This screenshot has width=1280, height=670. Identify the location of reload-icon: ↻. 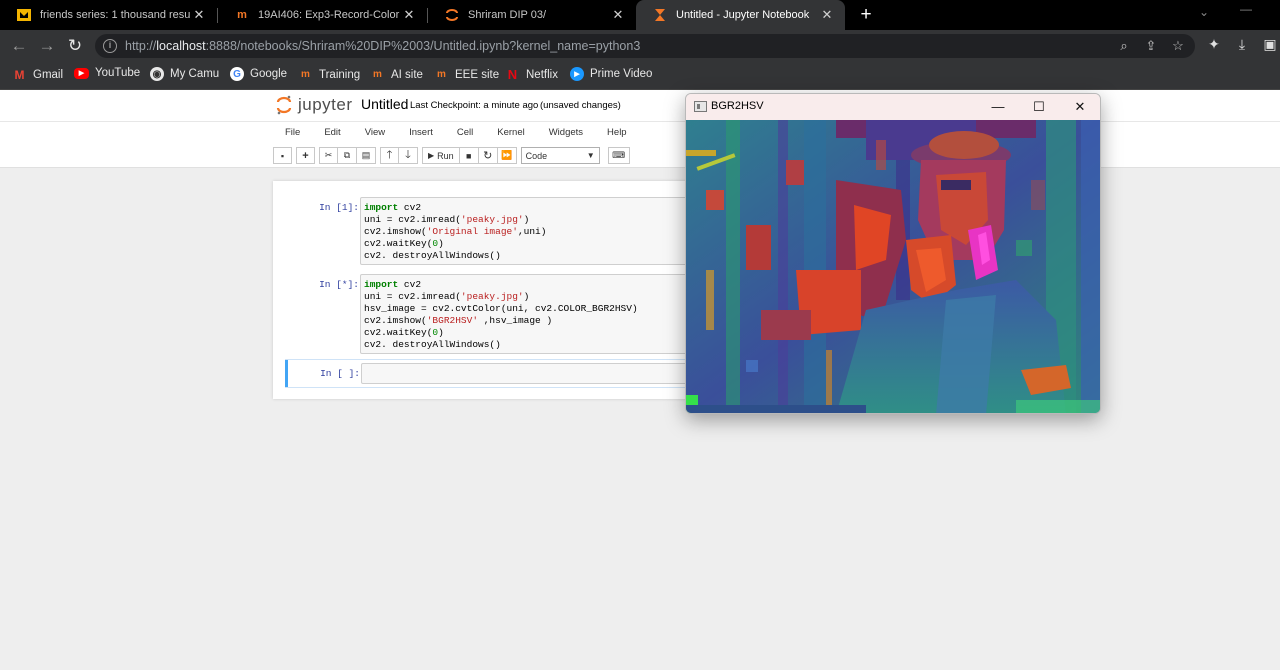
(75, 46).